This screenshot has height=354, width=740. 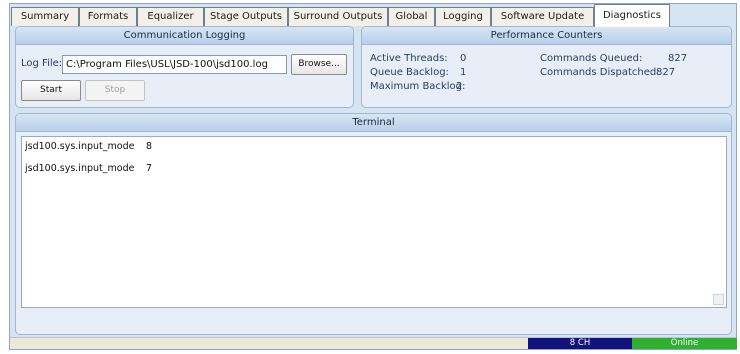 I want to click on tab-stage-outputs: Stage Outputs, so click(x=246, y=16).